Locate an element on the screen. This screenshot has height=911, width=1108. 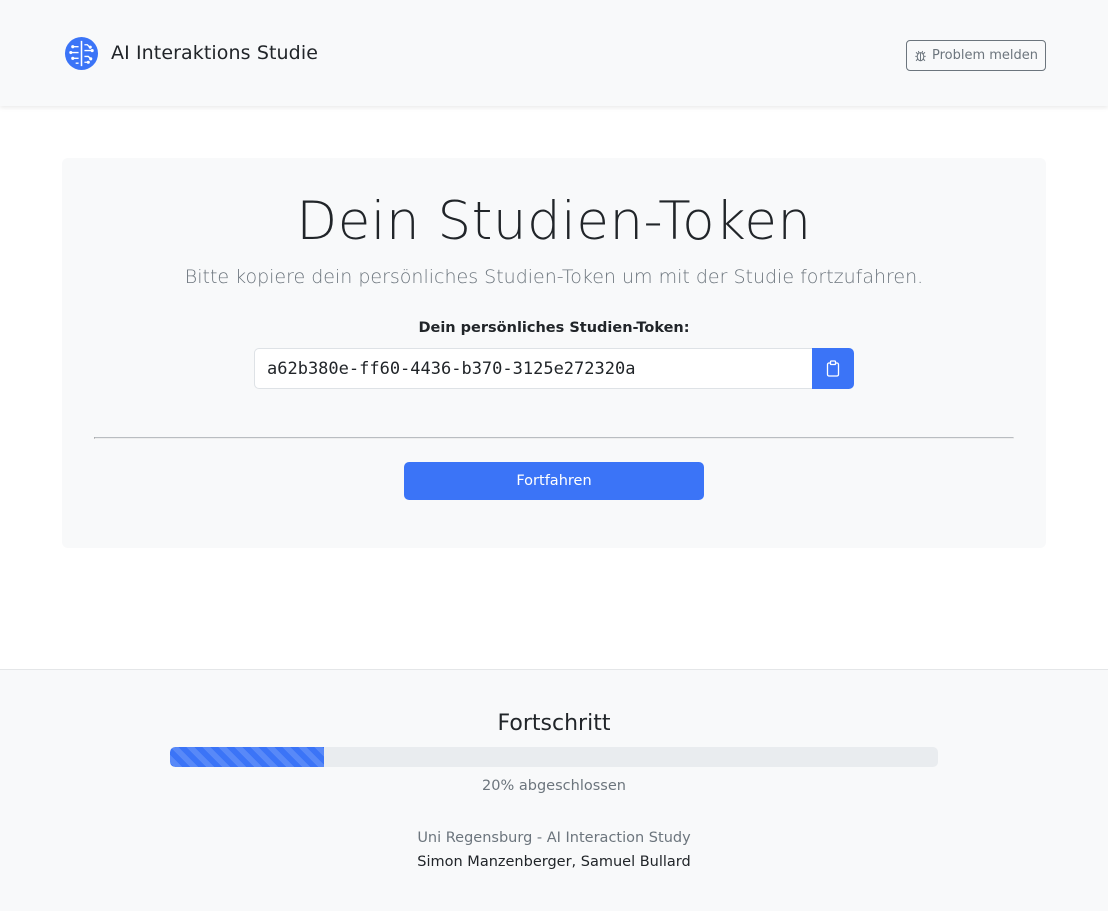
continue-button: Fortfahren is located at coordinates (554, 481).